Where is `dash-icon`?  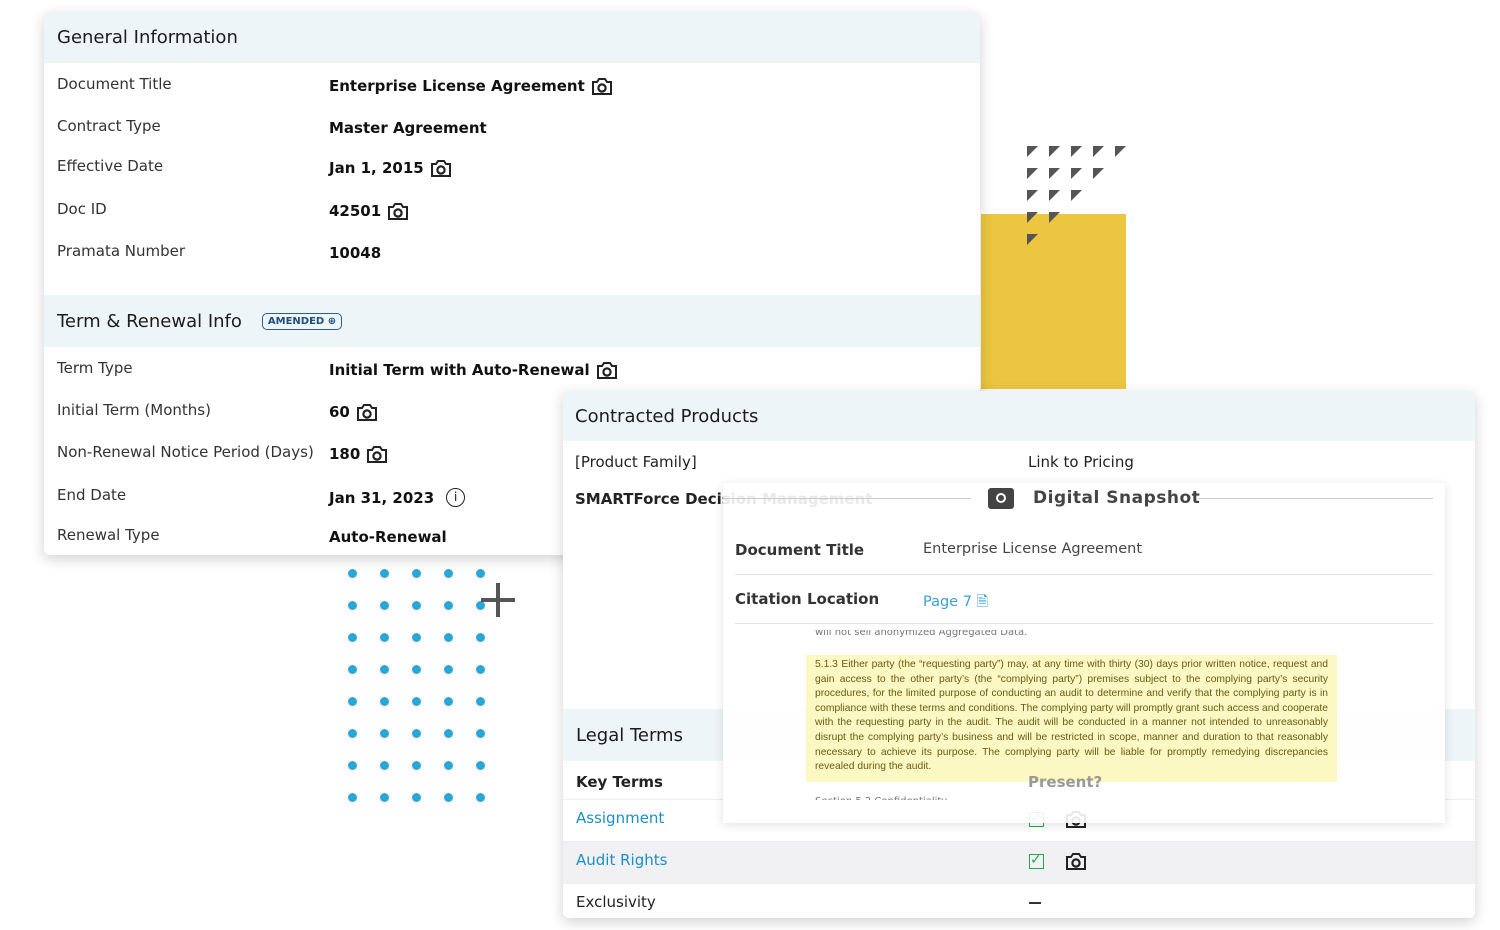 dash-icon is located at coordinates (1035, 903).